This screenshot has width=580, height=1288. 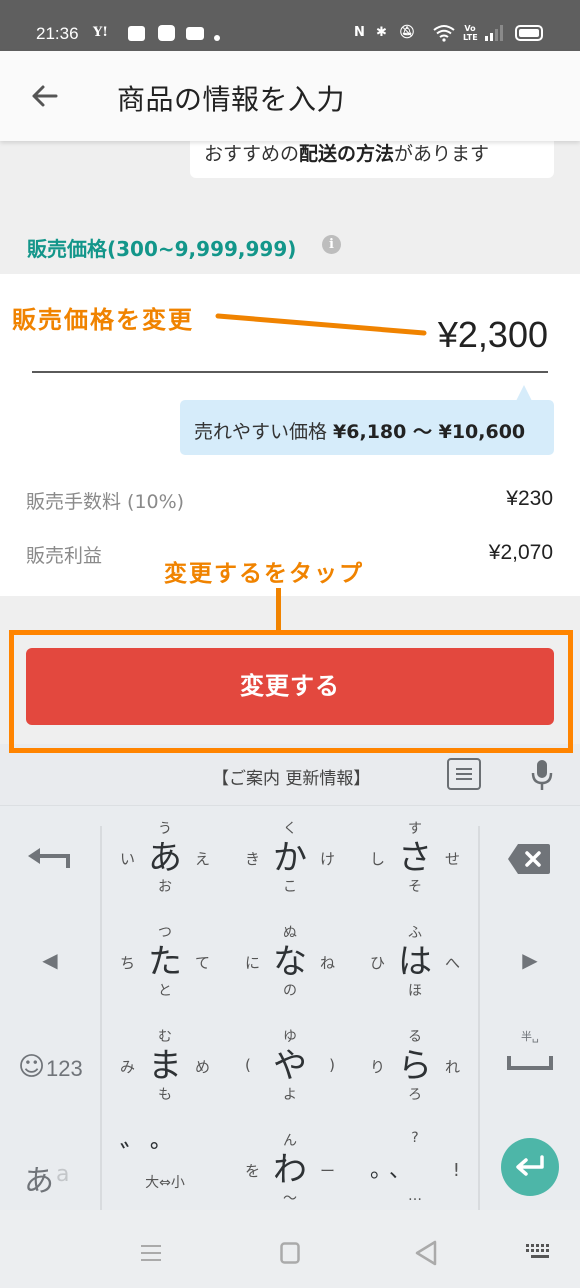 What do you see at coordinates (415, 1037) in the screenshot?
I see `flick-up: る` at bounding box center [415, 1037].